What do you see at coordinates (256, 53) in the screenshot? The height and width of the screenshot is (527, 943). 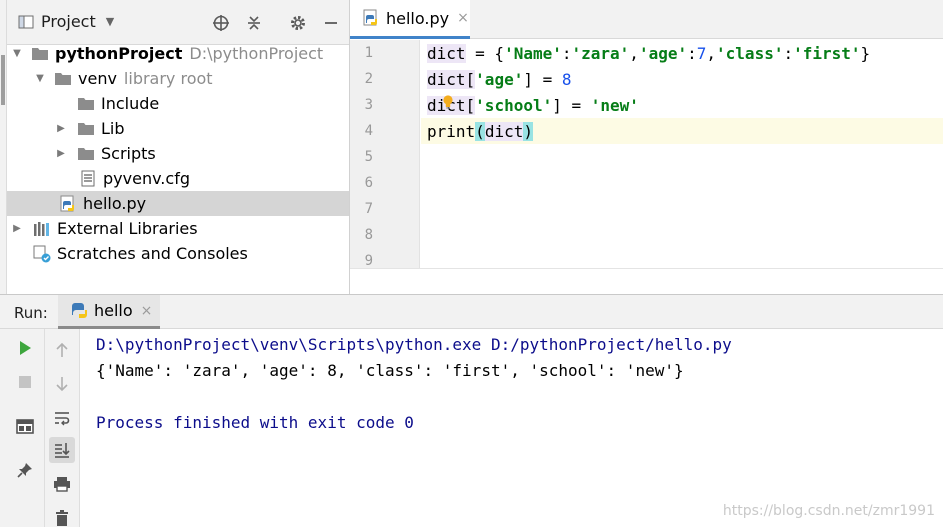 I see `tree-item-path: D:\pythonProject` at bounding box center [256, 53].